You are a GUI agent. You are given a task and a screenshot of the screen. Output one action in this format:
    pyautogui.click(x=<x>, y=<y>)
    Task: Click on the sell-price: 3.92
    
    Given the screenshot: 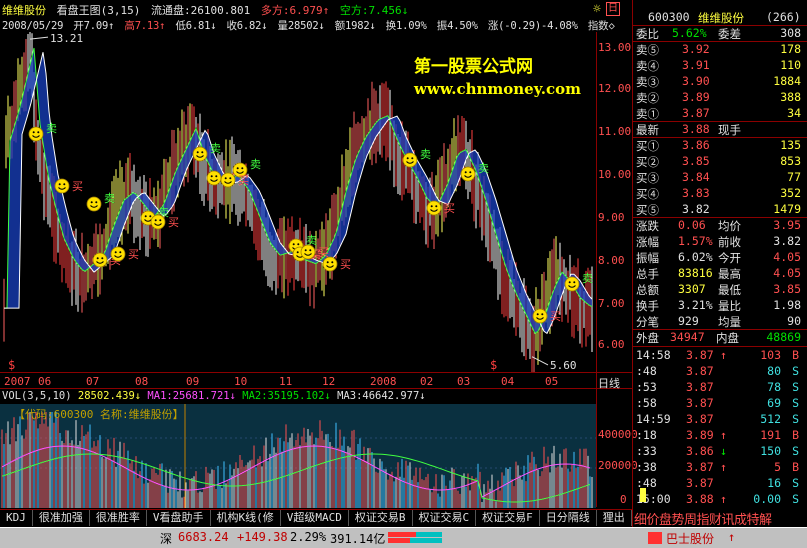 What is the action you would take?
    pyautogui.click(x=696, y=49)
    